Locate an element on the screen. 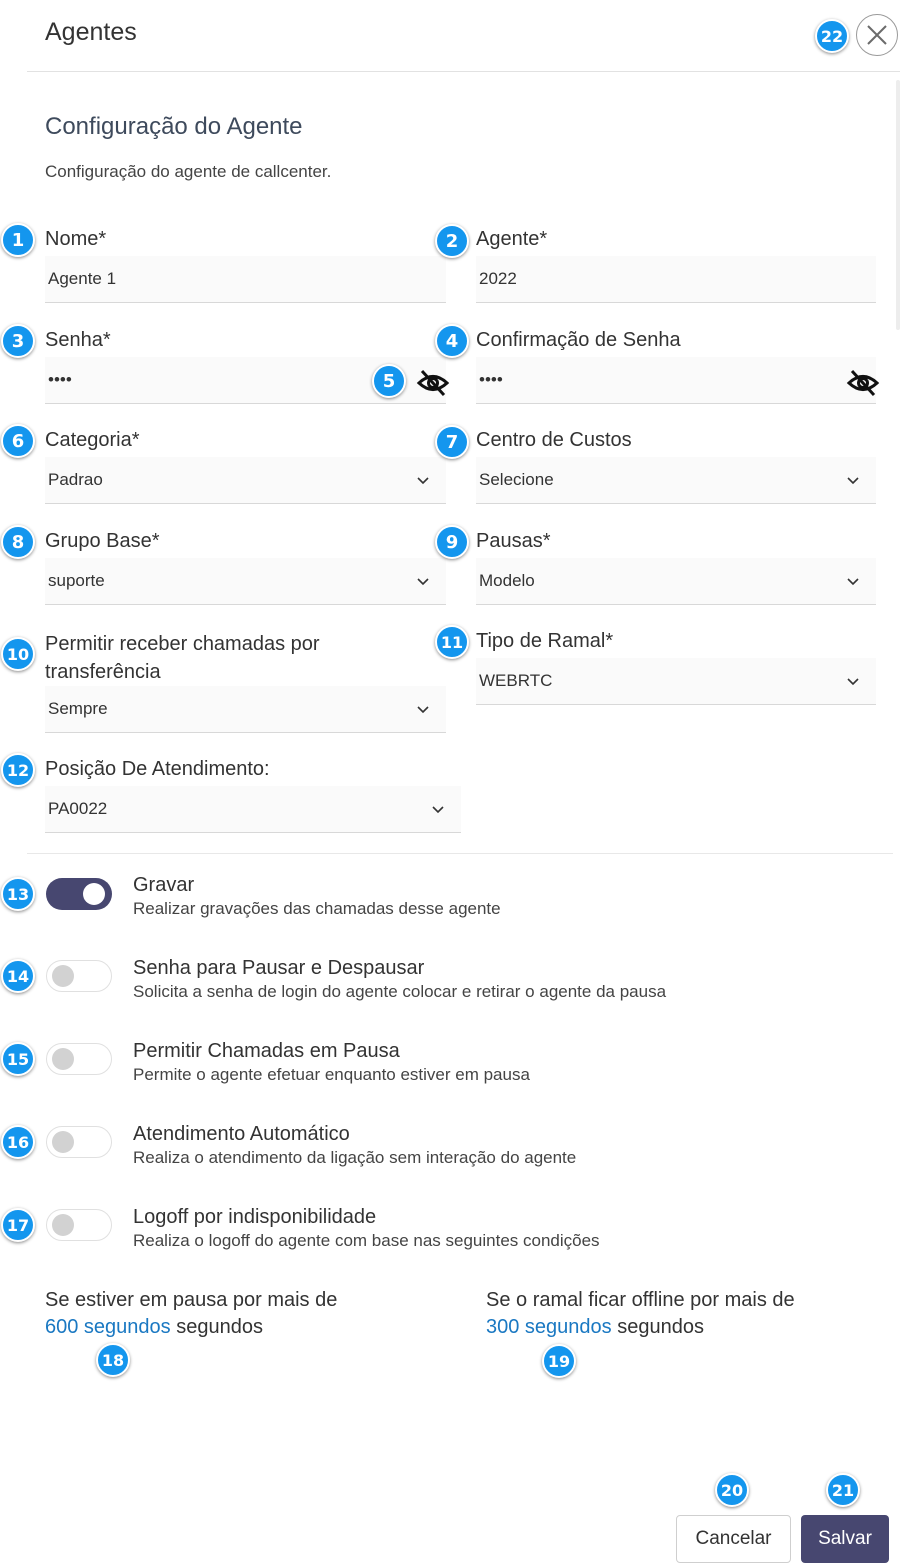 The image size is (900, 1568). tipo-ramal-value: WEBRTC is located at coordinates (516, 680).